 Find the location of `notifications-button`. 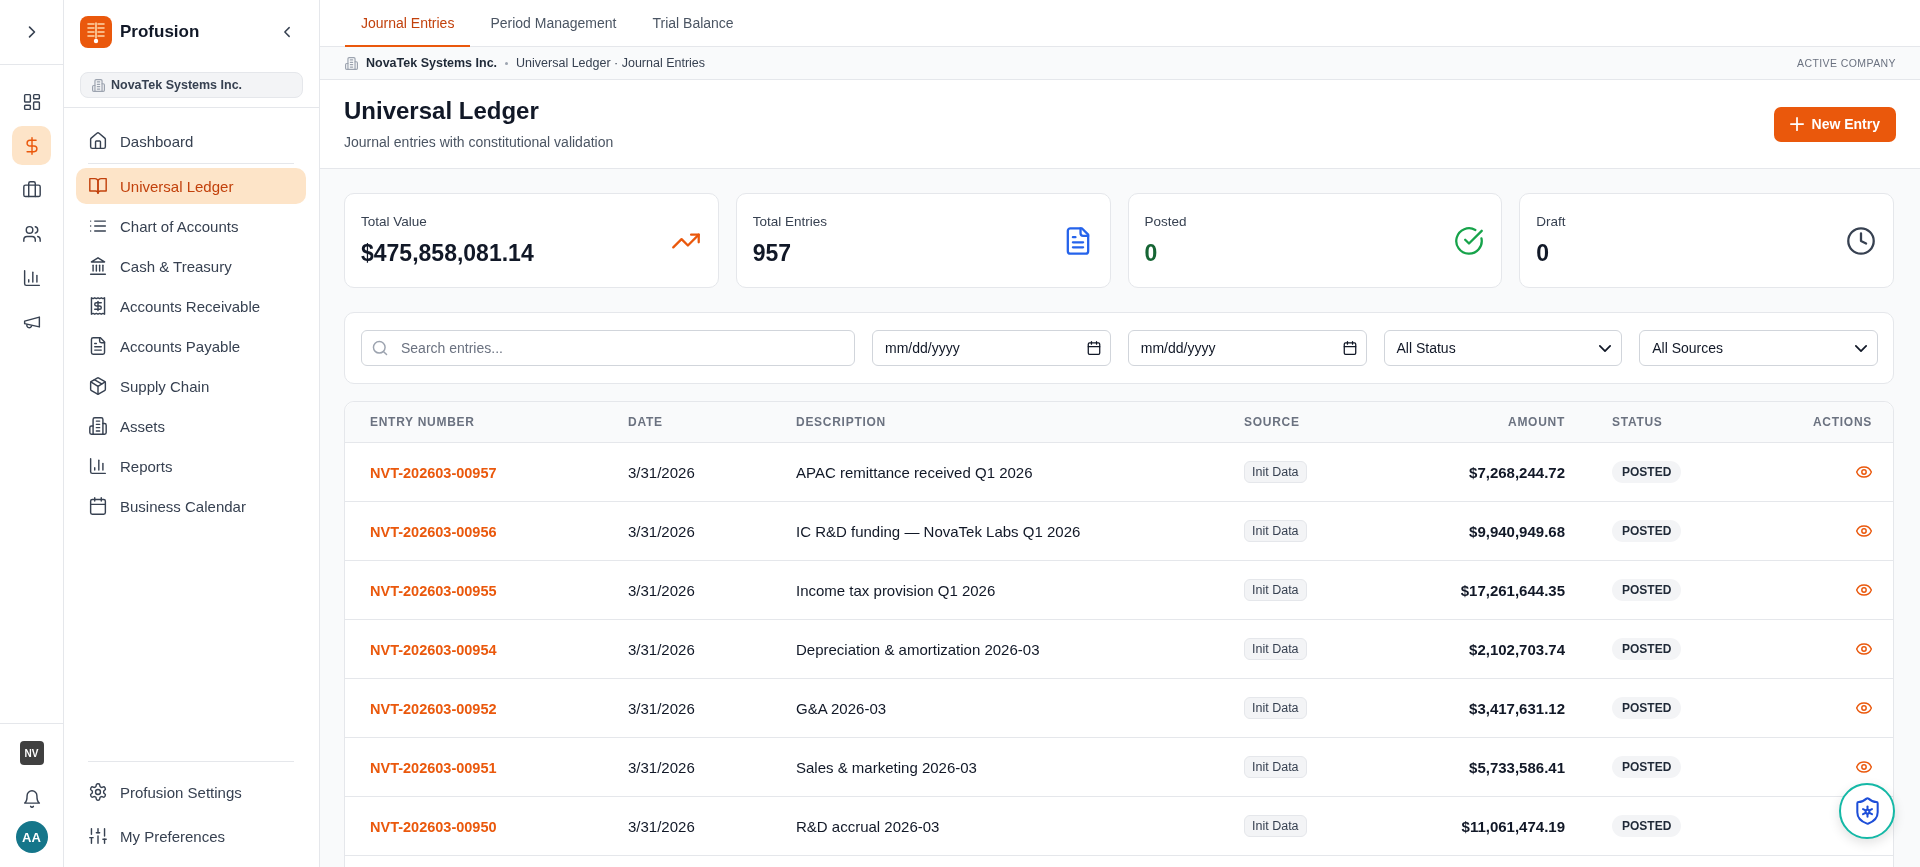

notifications-button is located at coordinates (31, 799).